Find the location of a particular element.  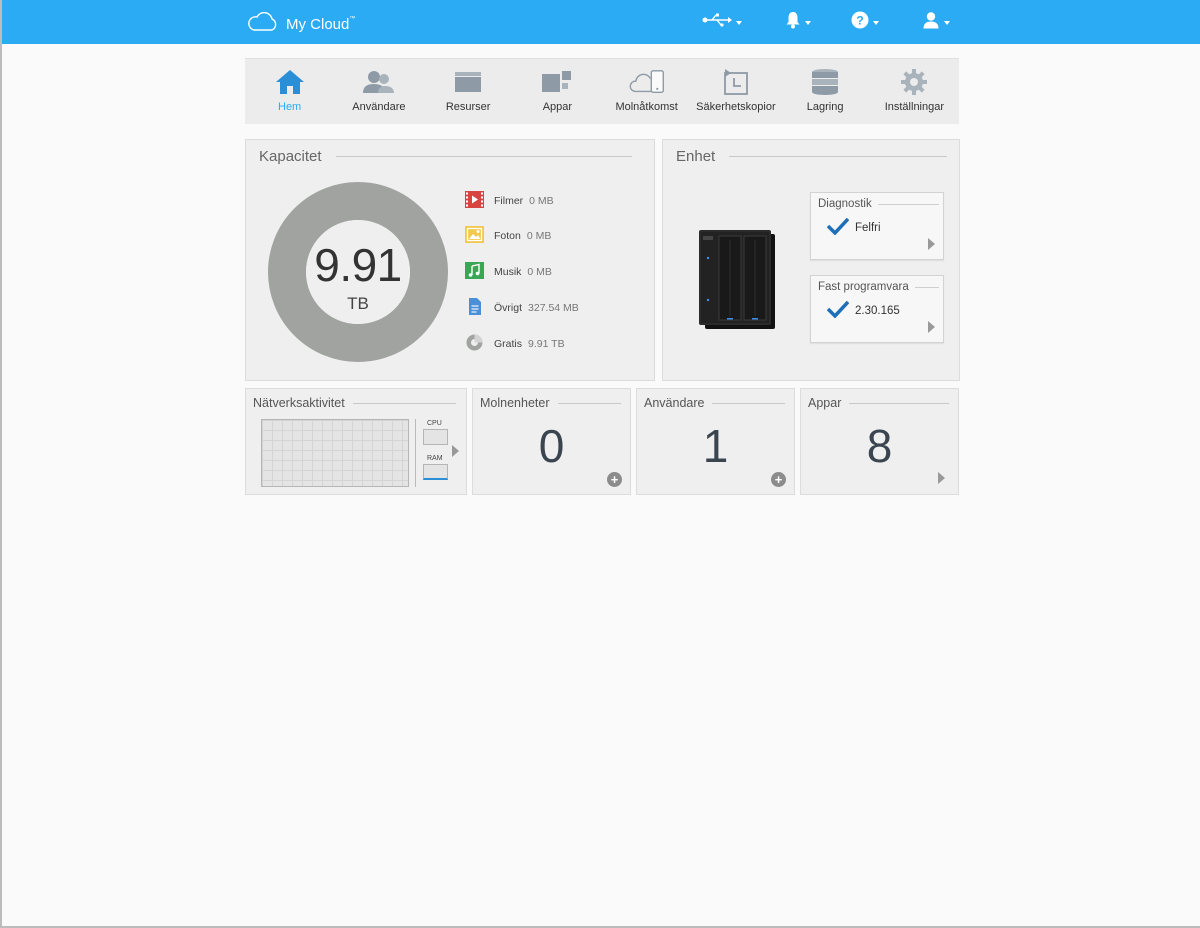

nav-item-users: Användare is located at coordinates (378, 91).